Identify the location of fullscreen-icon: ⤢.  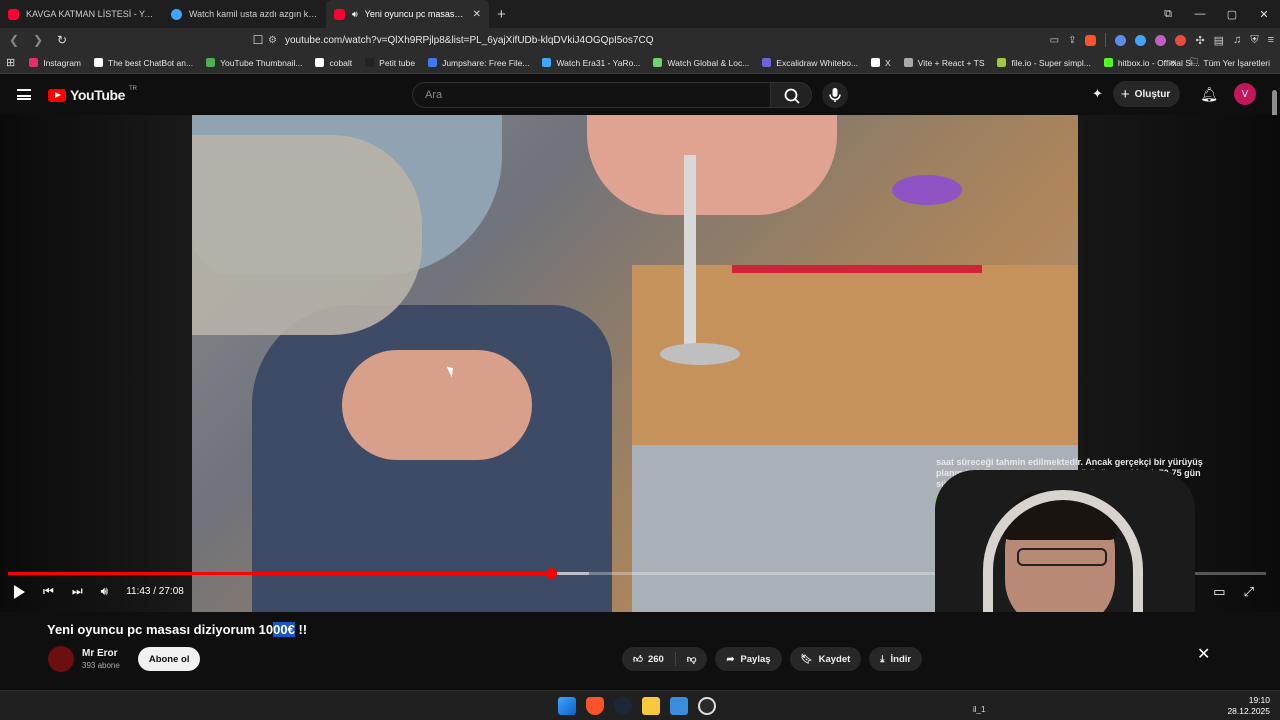
(1249, 592).